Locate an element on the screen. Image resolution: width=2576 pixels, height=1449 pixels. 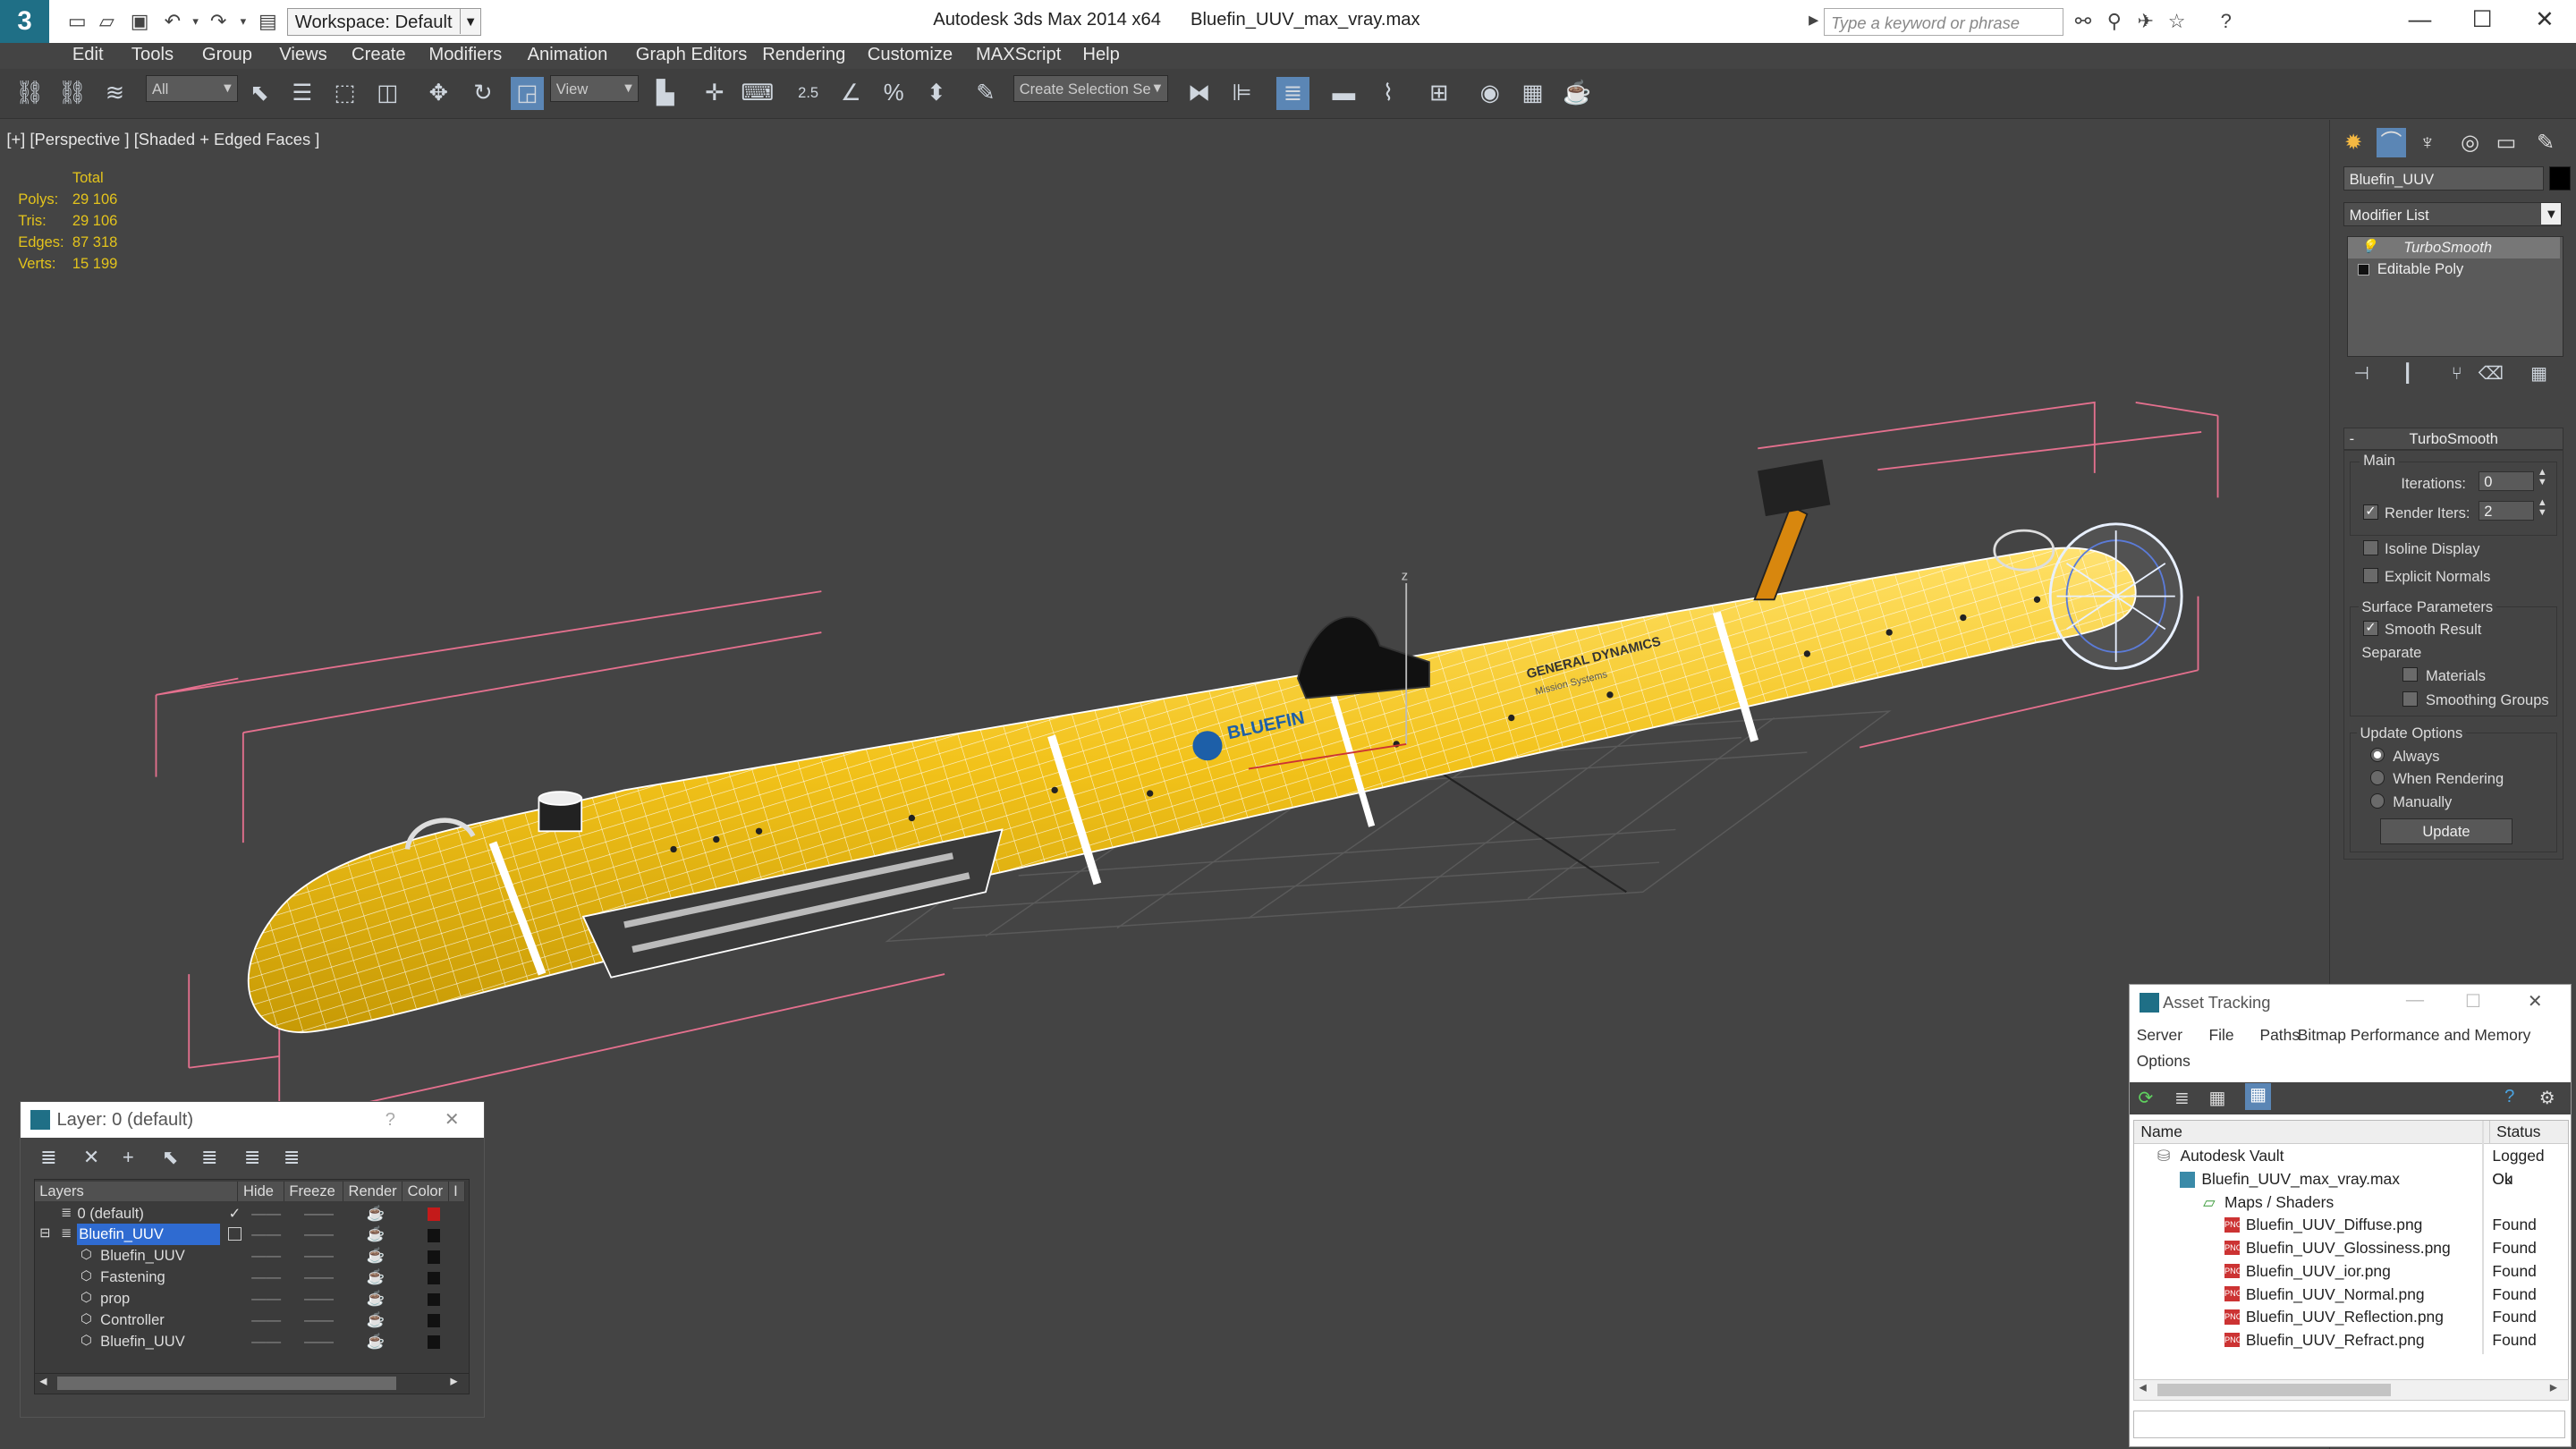
collapse-icon: ⊟ is located at coordinates (44, 1234).